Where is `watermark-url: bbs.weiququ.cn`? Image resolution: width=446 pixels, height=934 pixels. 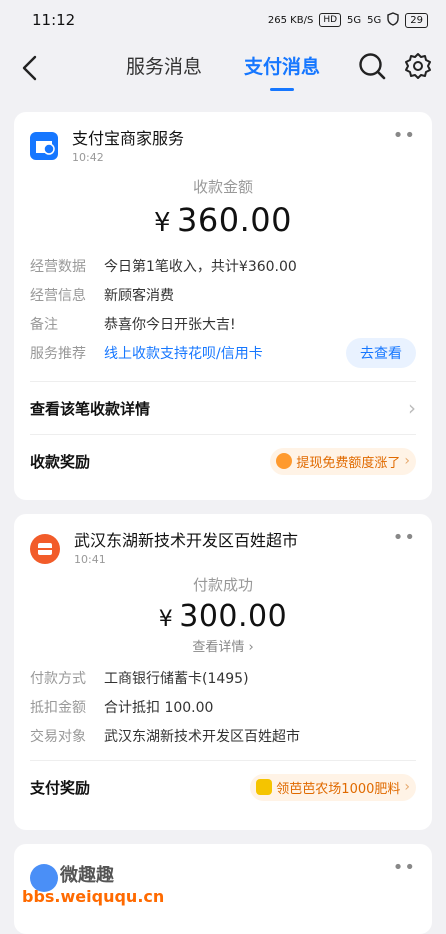
watermark-url: bbs.weiququ.cn is located at coordinates (93, 896).